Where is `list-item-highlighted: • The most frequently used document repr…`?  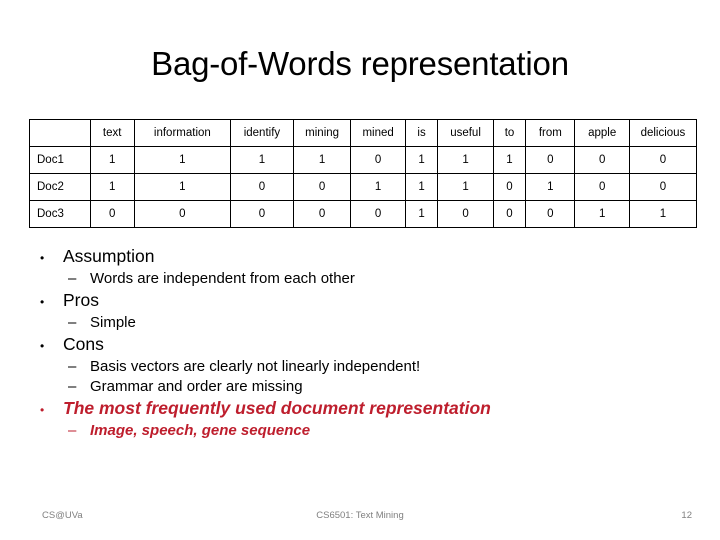
list-item-highlighted: • The most frequently used document repr… is located at coordinates (360, 409).